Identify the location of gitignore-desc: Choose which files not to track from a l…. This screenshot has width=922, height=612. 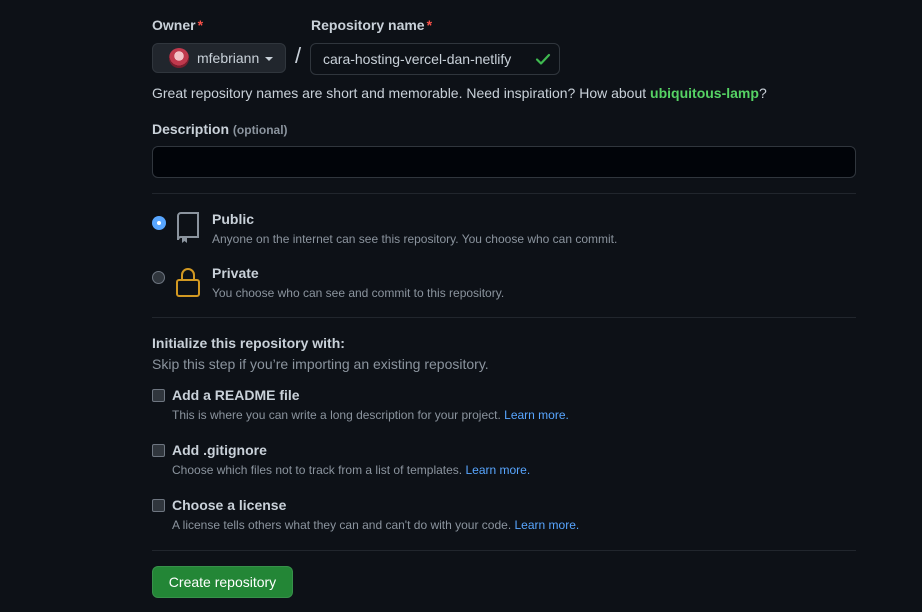
(351, 470).